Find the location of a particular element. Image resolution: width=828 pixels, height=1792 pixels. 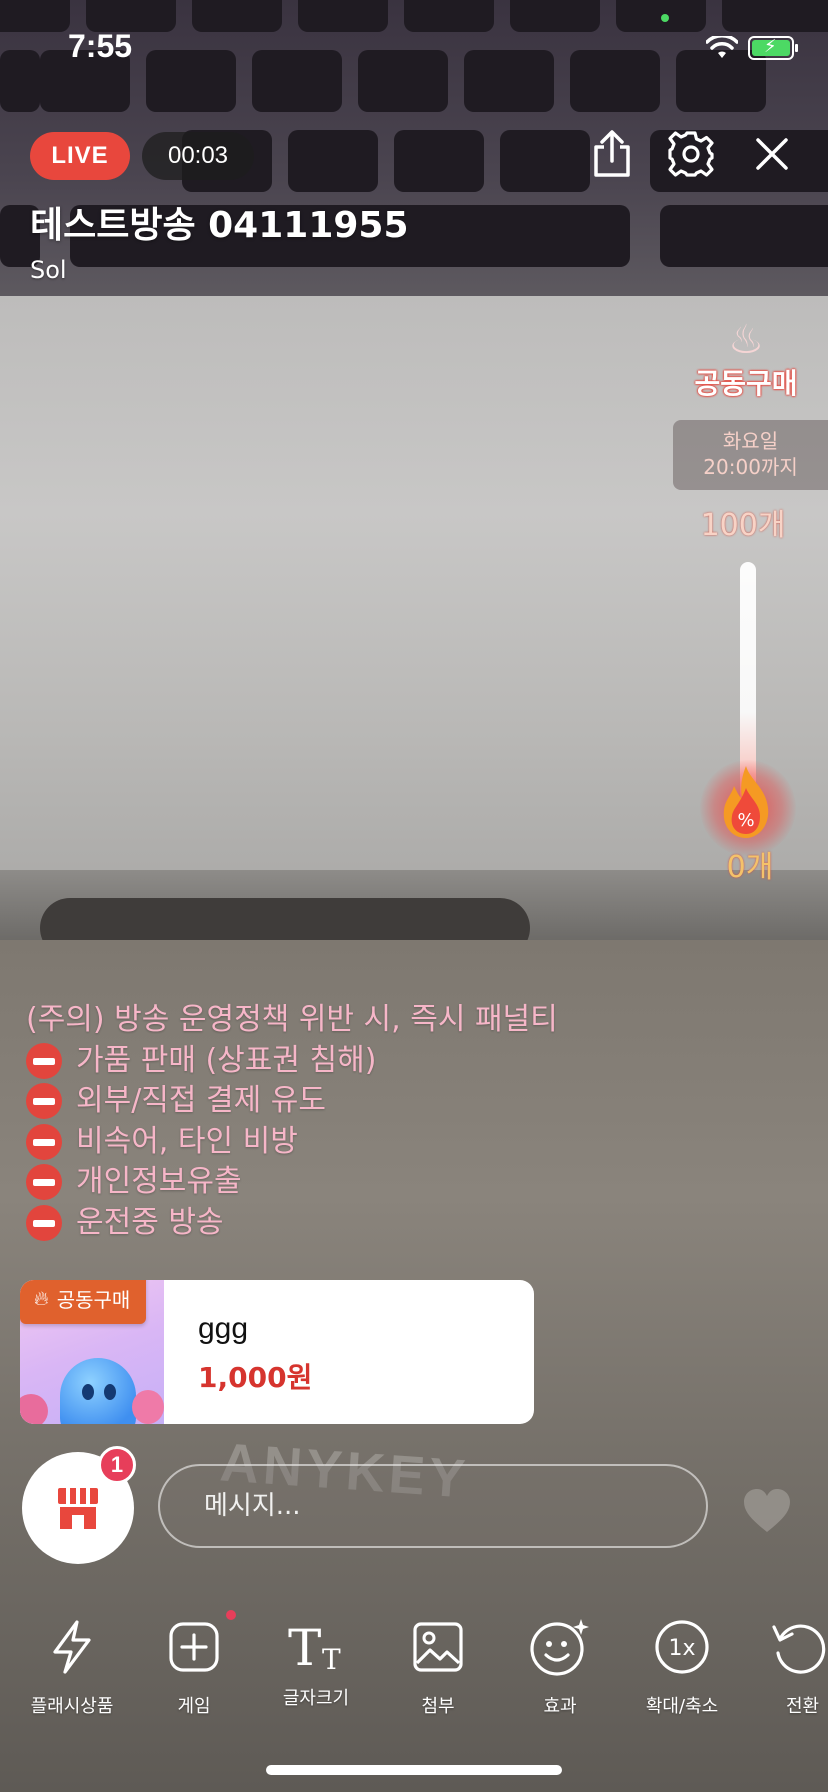

flash-product-tool: 플래시상품 is located at coordinates (72, 1667).